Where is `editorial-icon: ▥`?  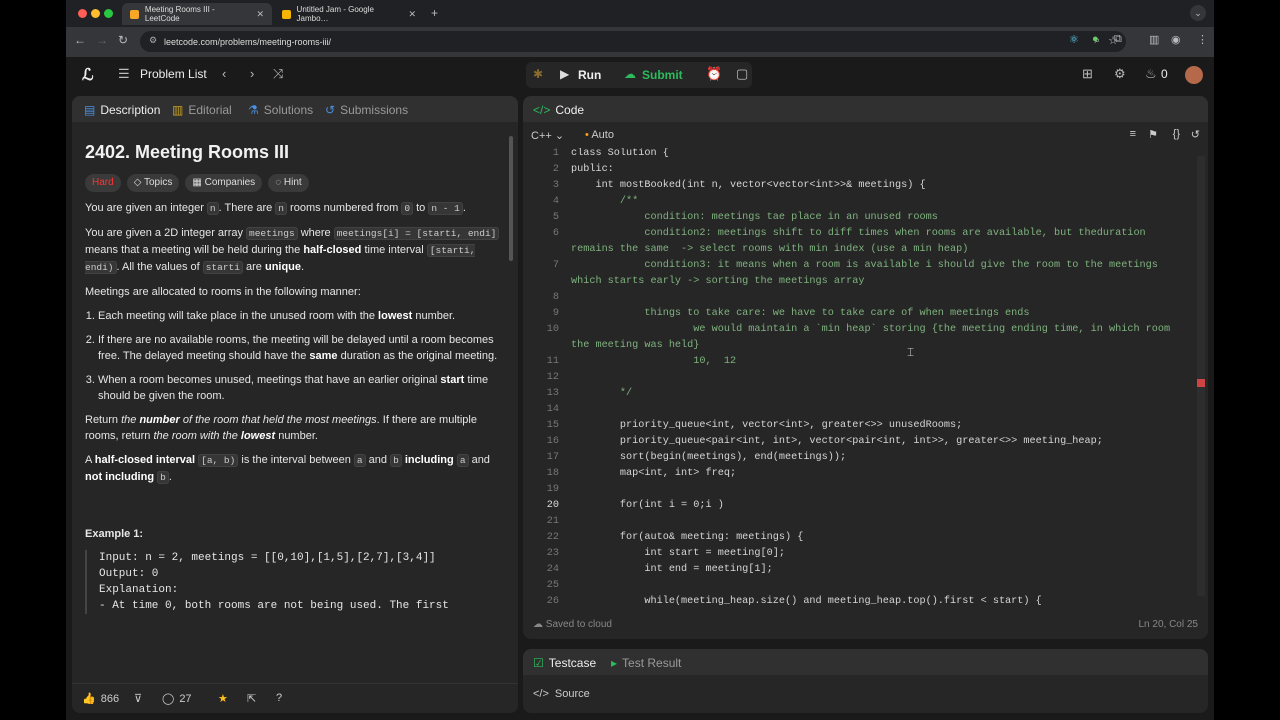
editorial-icon: ▥ is located at coordinates (178, 110).